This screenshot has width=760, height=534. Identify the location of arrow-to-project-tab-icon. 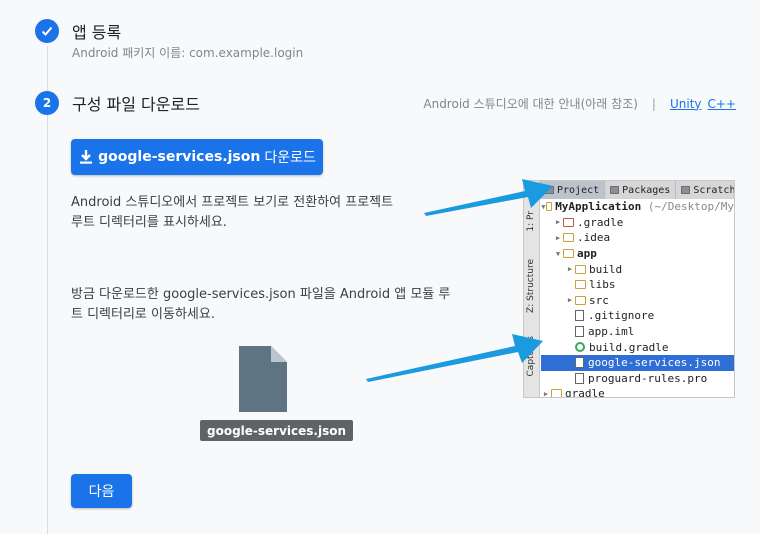
(488, 197).